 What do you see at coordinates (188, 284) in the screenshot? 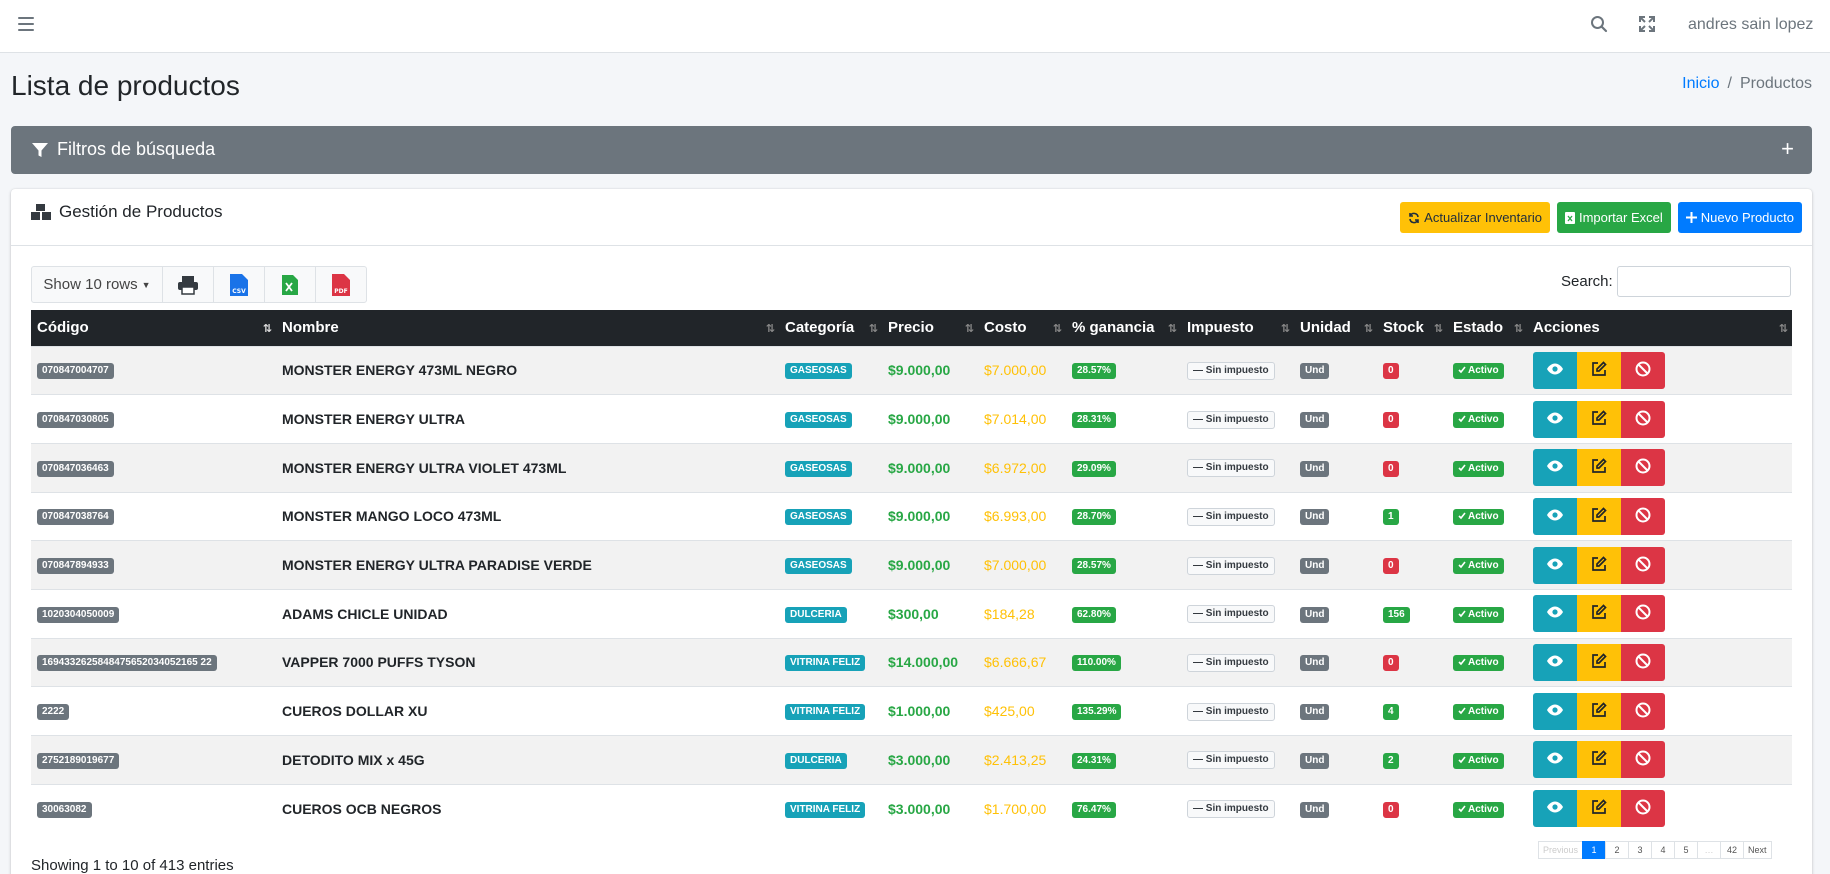
I see `print-button` at bounding box center [188, 284].